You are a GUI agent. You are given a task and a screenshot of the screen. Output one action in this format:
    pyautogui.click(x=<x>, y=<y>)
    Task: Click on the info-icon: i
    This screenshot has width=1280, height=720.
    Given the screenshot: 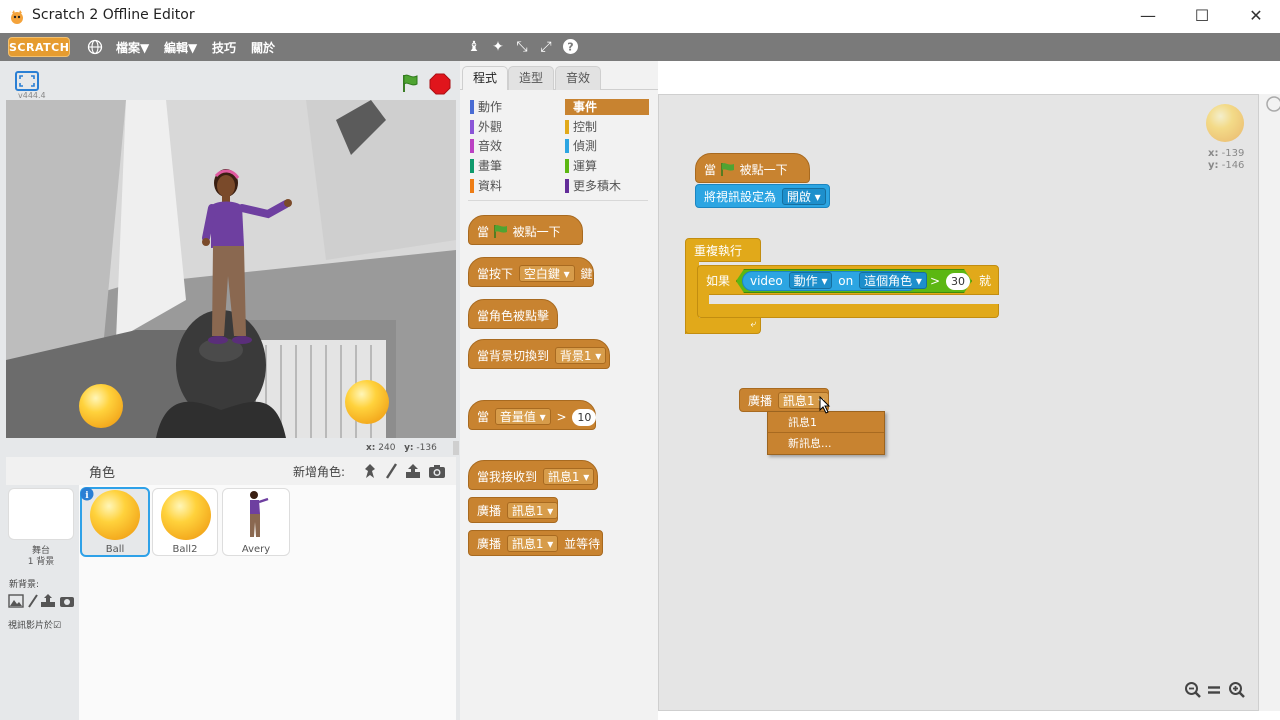 What is the action you would take?
    pyautogui.click(x=87, y=494)
    